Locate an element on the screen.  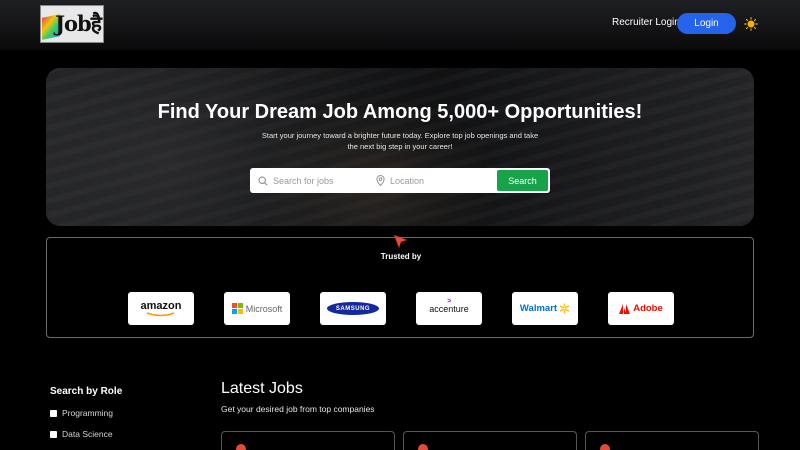
brand-accenture: > accenture is located at coordinates (449, 308).